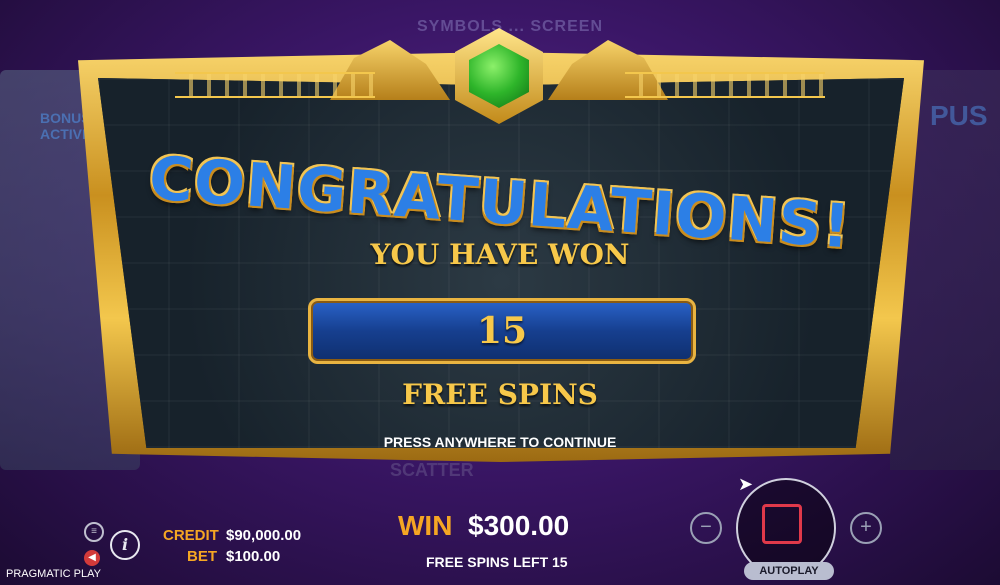 The width and height of the screenshot is (1000, 585). Describe the element at coordinates (789, 571) in the screenshot. I see `autoplay-button: AUTOPLAY` at that location.